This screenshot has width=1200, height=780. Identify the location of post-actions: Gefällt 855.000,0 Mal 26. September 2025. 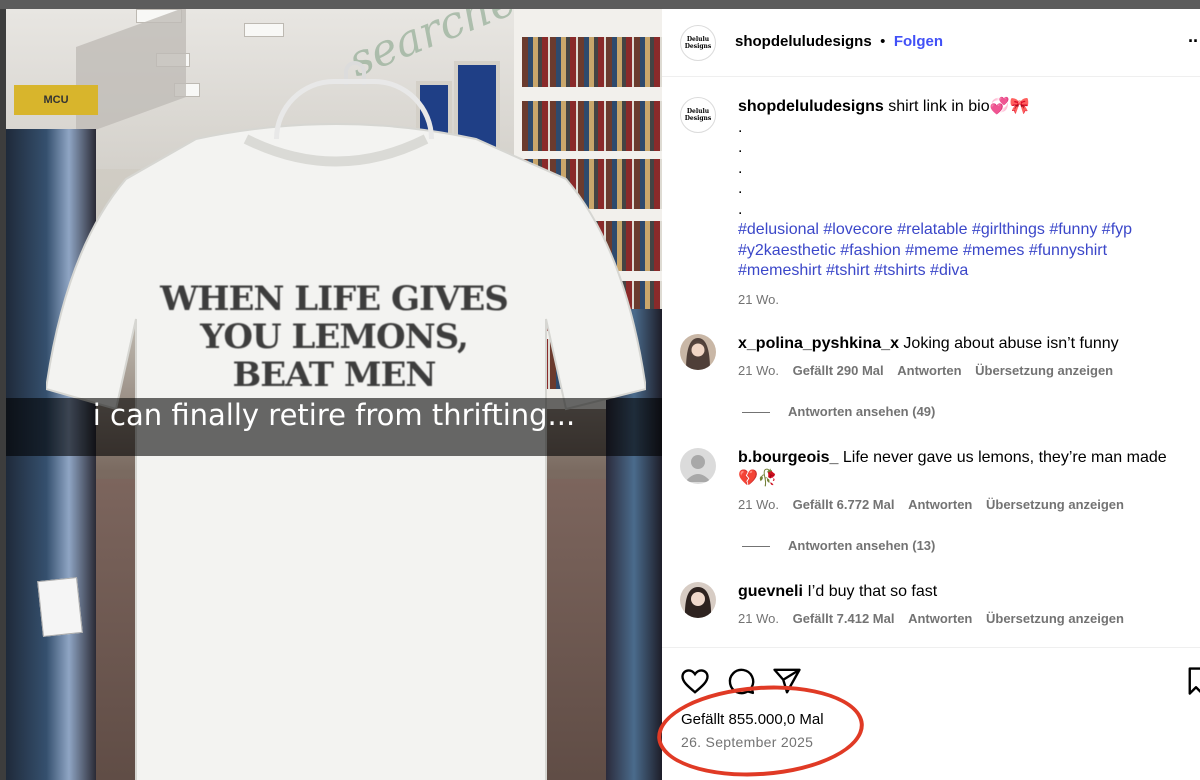
(927, 713).